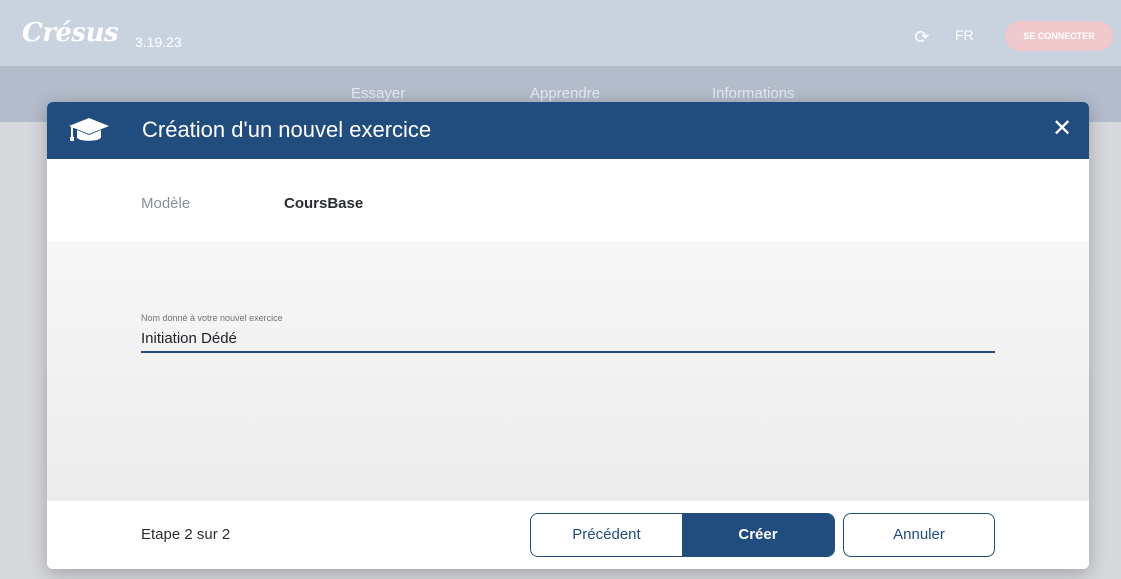 The image size is (1121, 579). I want to click on step-indicator: Etape 2 sur 2, so click(186, 534).